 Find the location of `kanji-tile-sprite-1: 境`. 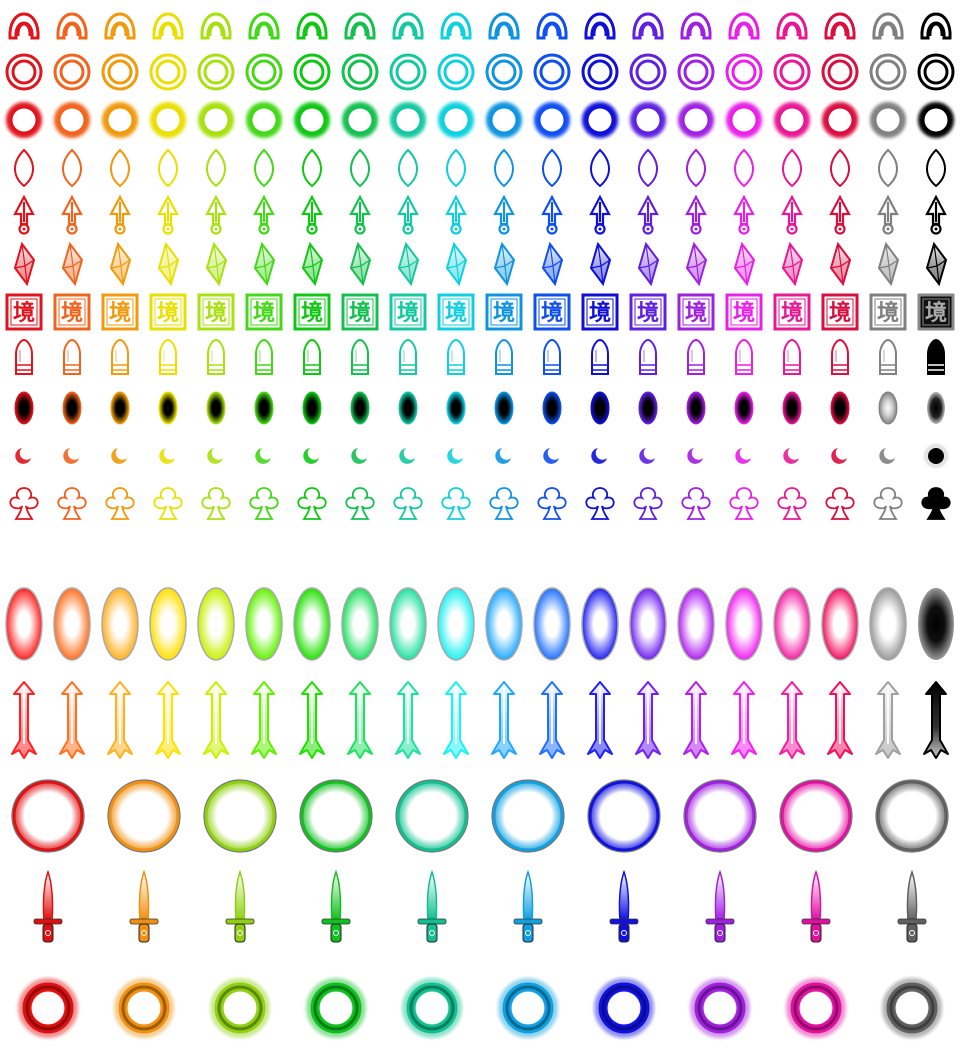

kanji-tile-sprite-1: 境 is located at coordinates (24, 312).